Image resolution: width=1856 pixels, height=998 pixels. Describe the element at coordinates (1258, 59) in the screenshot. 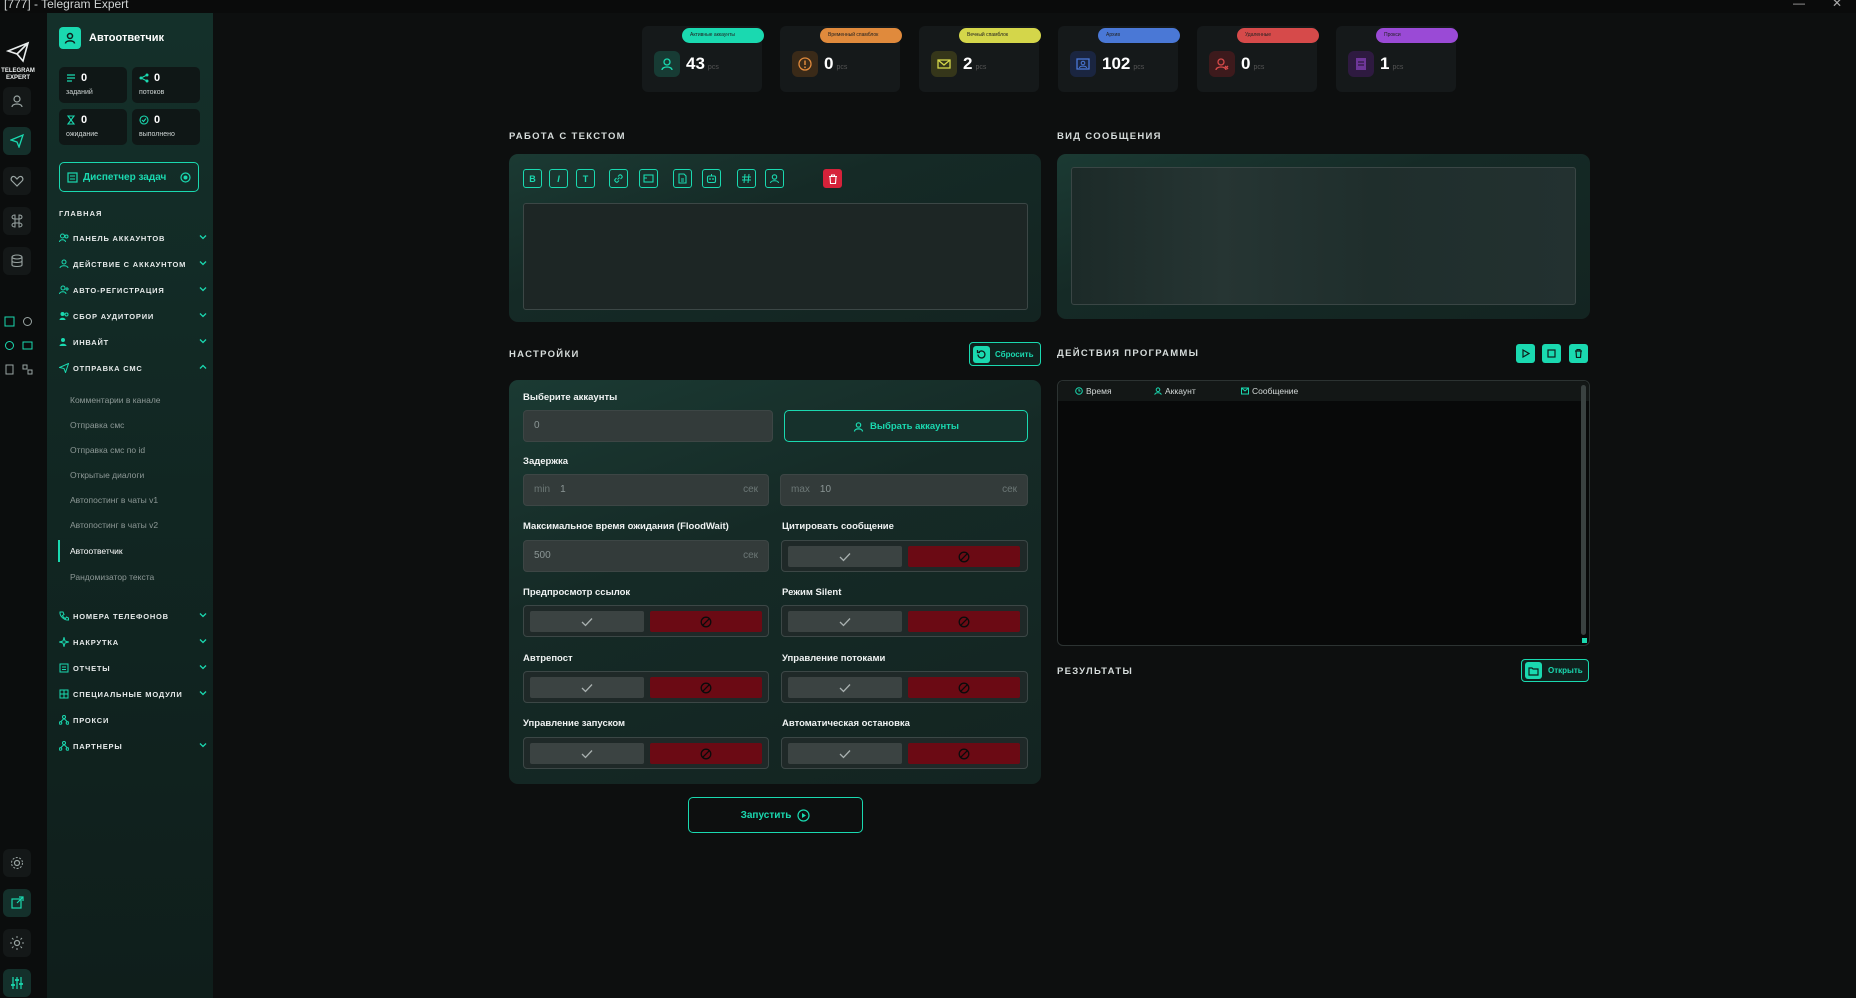

I see `card-deleted: Удаленные 0 pcs` at that location.